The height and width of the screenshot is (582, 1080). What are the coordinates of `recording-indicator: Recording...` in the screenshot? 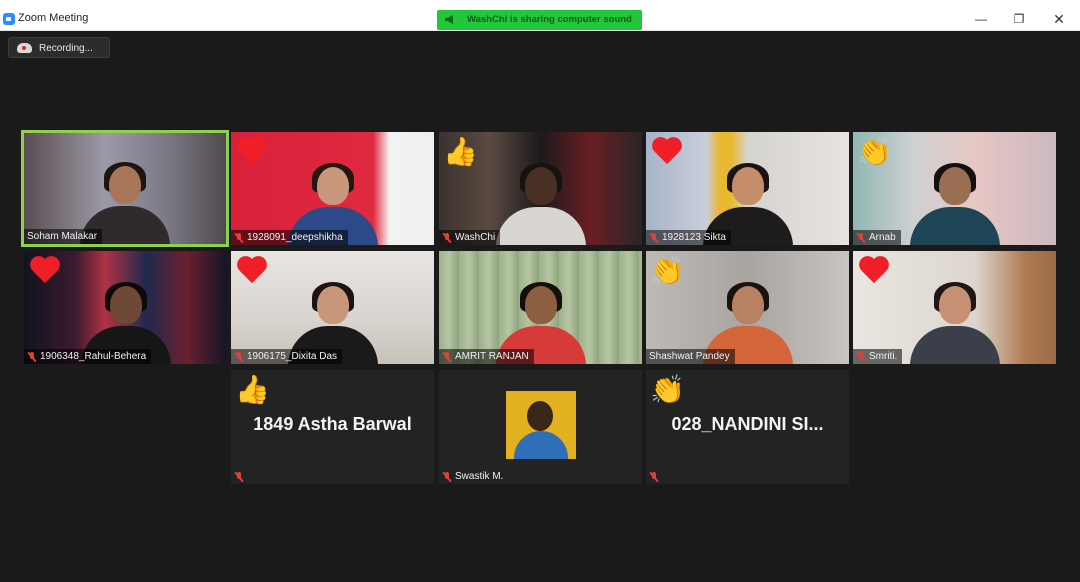 It's located at (59, 47).